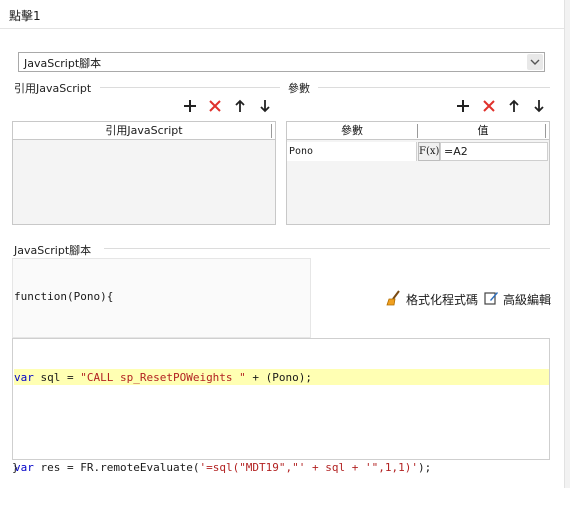  Describe the element at coordinates (64, 296) in the screenshot. I see `function-signature: function(Pono){` at that location.